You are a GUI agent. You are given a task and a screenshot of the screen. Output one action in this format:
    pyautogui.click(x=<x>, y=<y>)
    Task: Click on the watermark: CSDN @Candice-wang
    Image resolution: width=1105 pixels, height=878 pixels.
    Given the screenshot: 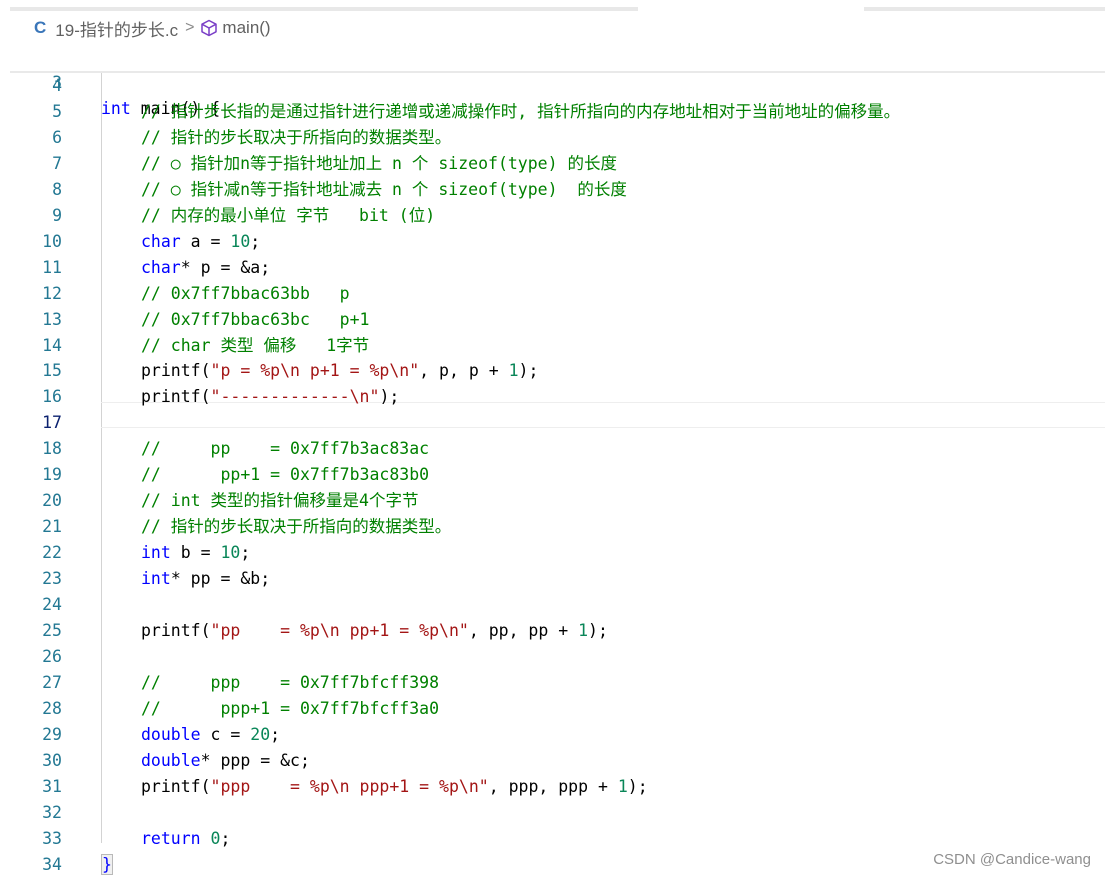 What is the action you would take?
    pyautogui.click(x=1012, y=859)
    